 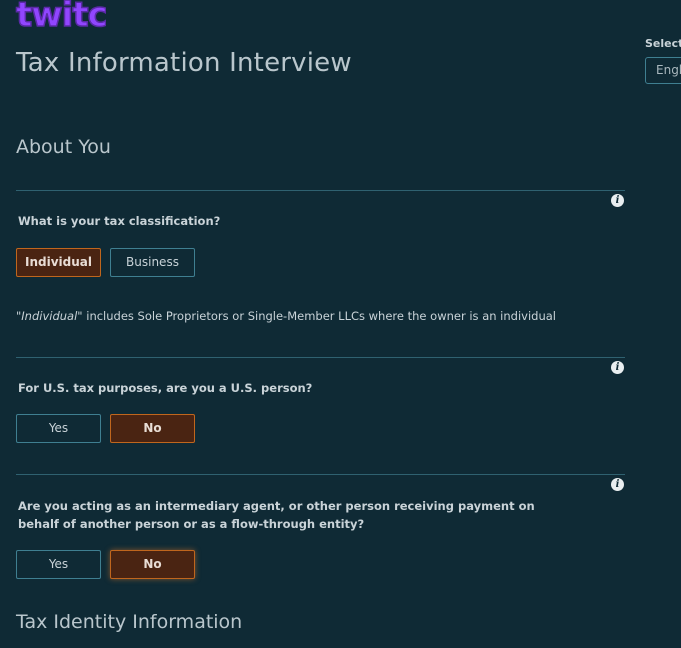 I want to click on individual-button: Individual, so click(x=58, y=262).